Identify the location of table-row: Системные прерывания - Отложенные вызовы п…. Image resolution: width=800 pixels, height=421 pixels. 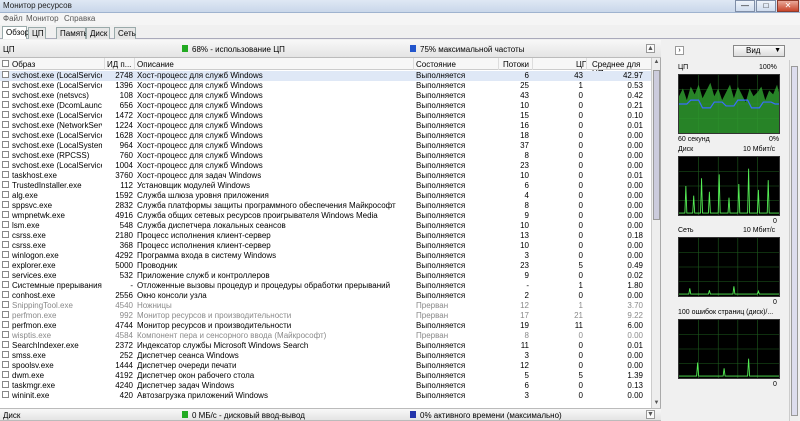
(325, 286).